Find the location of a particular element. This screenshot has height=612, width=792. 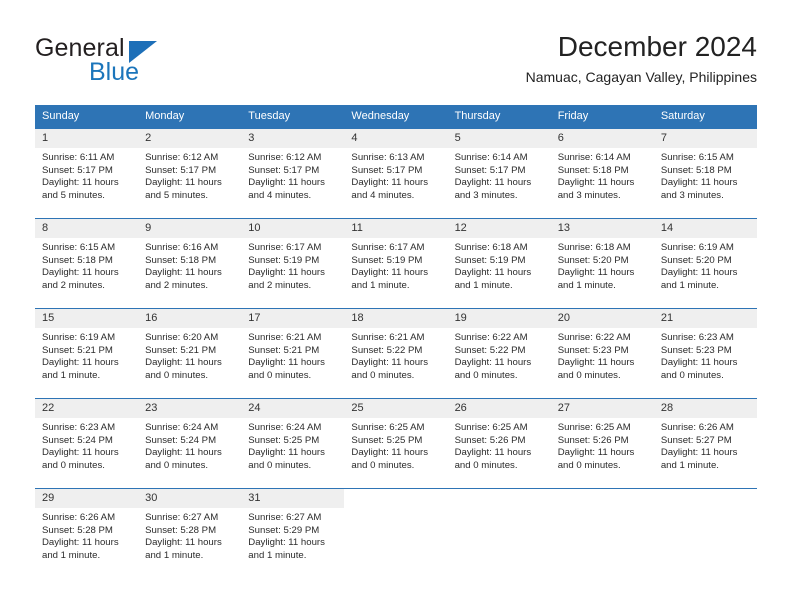

day-number is located at coordinates (499, 498).